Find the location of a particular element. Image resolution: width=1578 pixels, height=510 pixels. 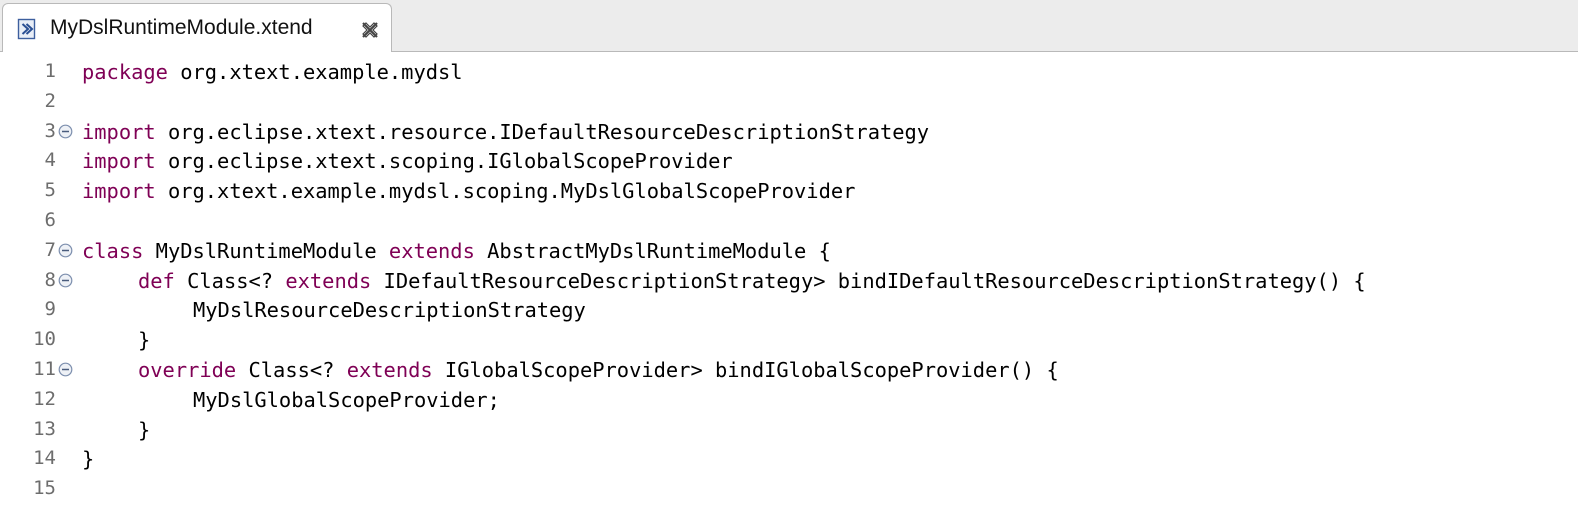

line-number: 12 is located at coordinates (44, 398).